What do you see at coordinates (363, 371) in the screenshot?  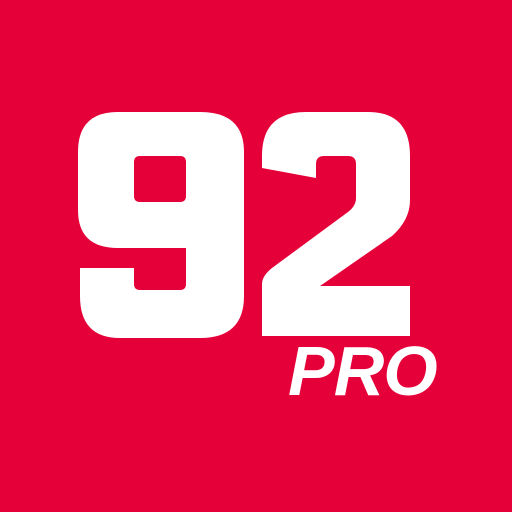 I see `pro-badge-text: PRO` at bounding box center [363, 371].